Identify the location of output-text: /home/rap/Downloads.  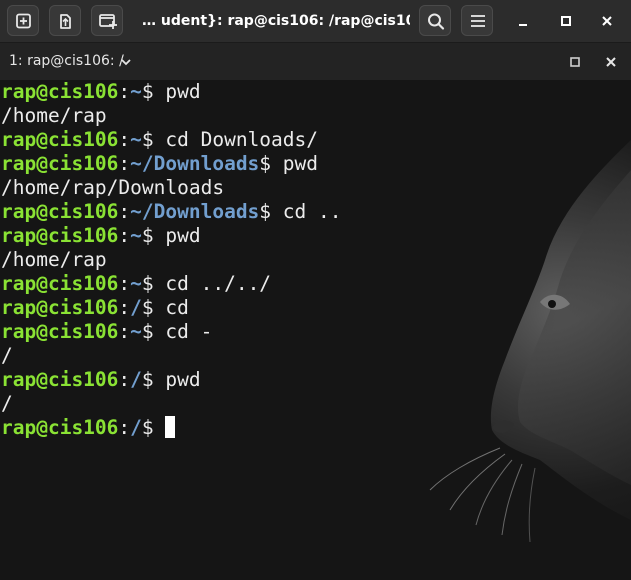
(113, 187).